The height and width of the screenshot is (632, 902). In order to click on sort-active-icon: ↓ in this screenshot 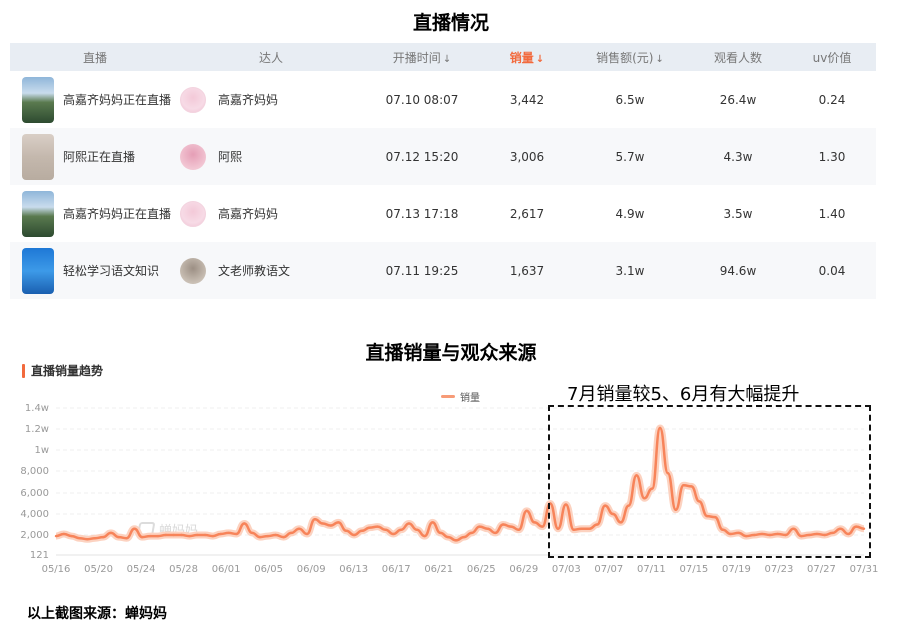, I will do `click(540, 59)`.